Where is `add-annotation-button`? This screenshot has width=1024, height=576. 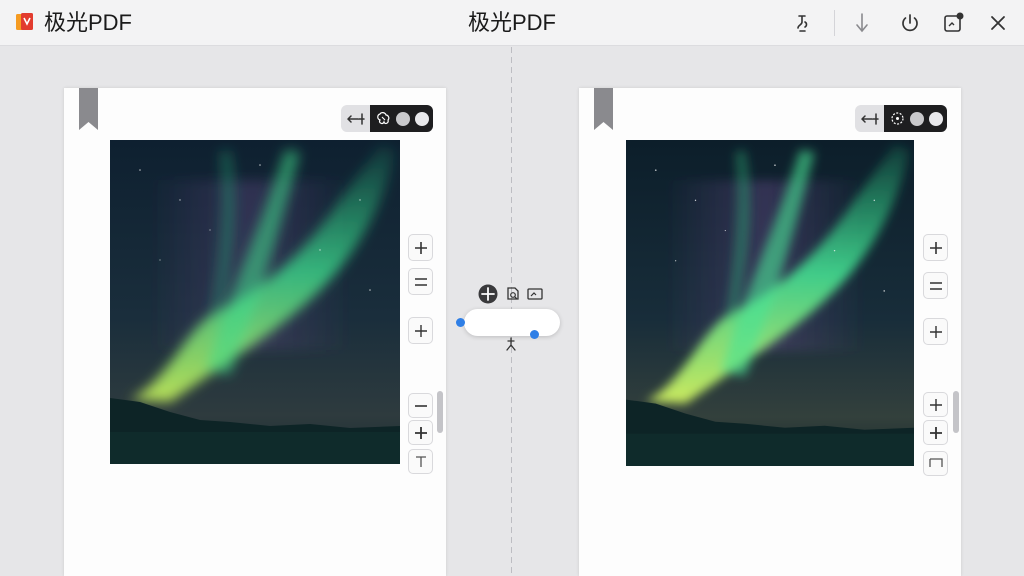 add-annotation-button is located at coordinates (935, 404).